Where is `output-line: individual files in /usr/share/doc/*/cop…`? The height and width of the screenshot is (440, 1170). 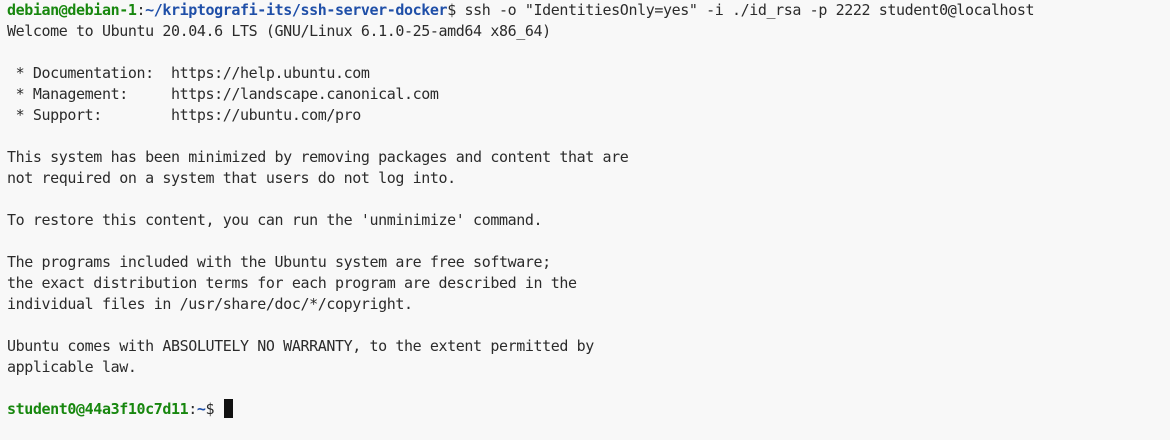
output-line: individual files in /usr/share/doc/*/cop… is located at coordinates (210, 304).